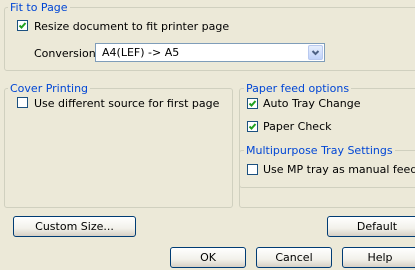 Image resolution: width=415 pixels, height=270 pixels. I want to click on conversion-select: A4(LEF) -> A5, so click(210, 52).